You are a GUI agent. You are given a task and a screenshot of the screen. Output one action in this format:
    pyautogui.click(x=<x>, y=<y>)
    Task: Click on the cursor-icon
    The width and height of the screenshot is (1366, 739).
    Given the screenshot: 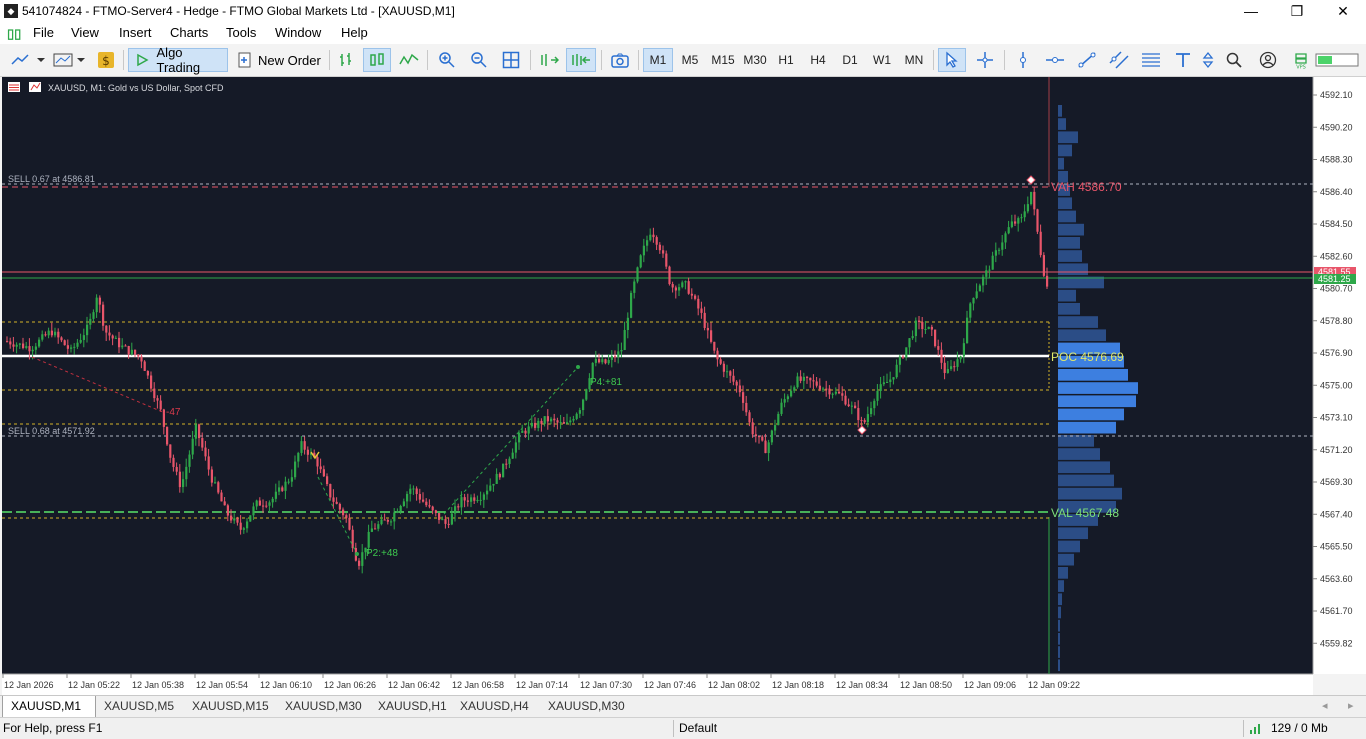 What is the action you would take?
    pyautogui.click(x=952, y=60)
    